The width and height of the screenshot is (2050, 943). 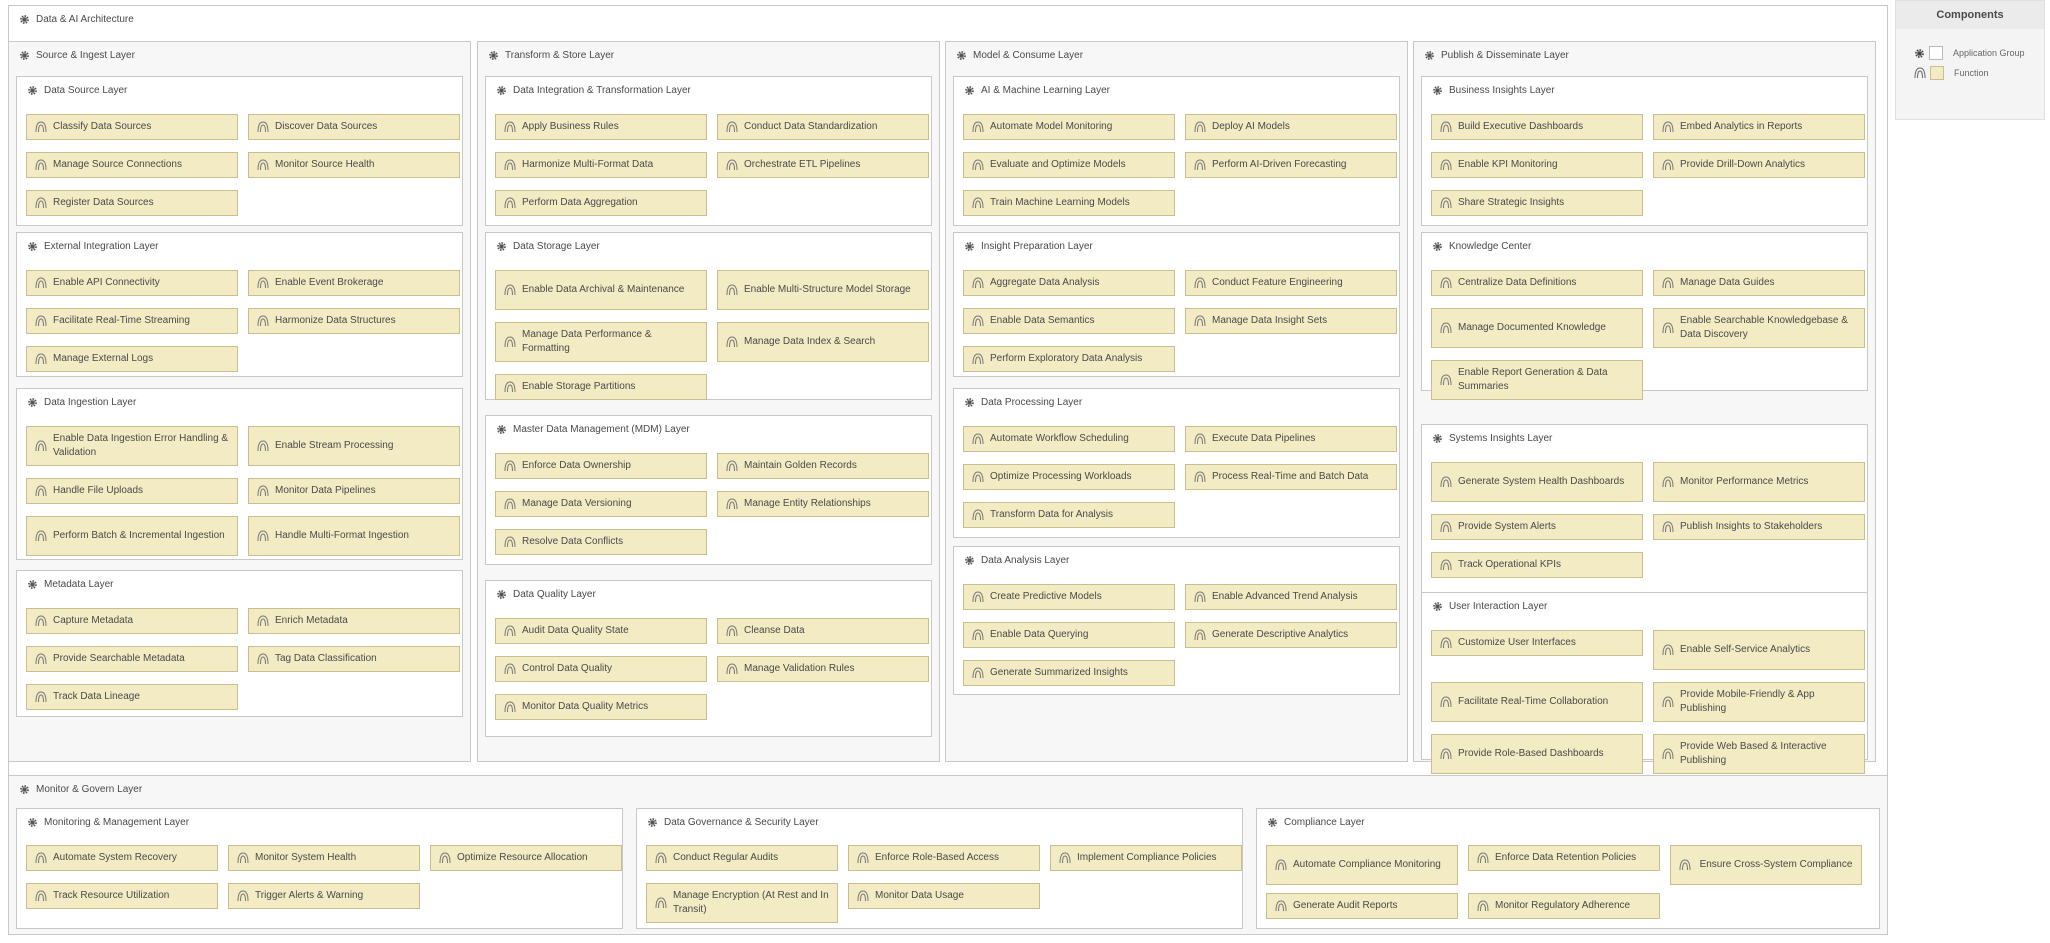 What do you see at coordinates (1537, 527) in the screenshot?
I see `function-provide-system-alerts: Provide System Alerts` at bounding box center [1537, 527].